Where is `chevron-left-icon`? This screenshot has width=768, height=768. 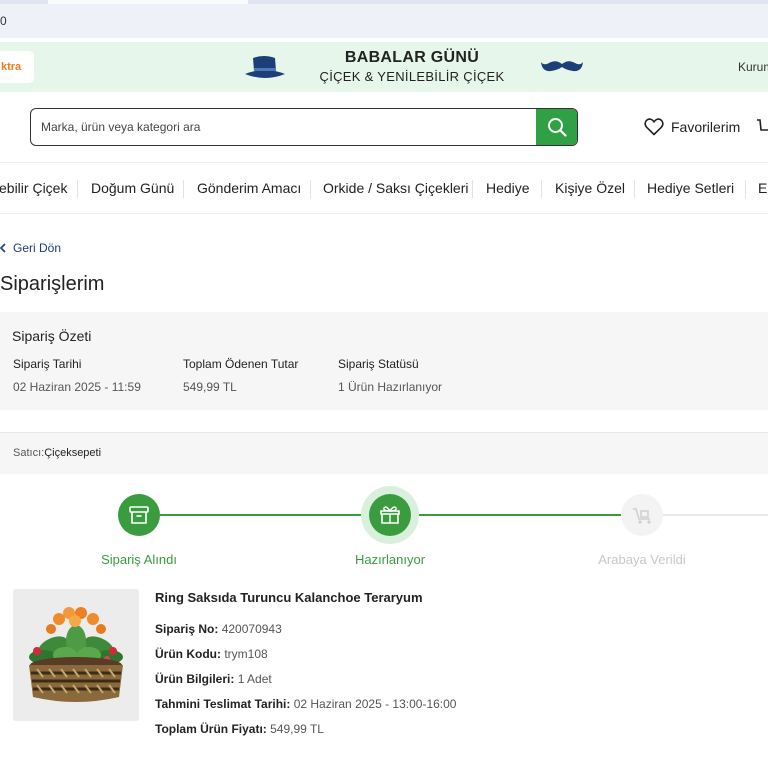 chevron-left-icon is located at coordinates (3, 248).